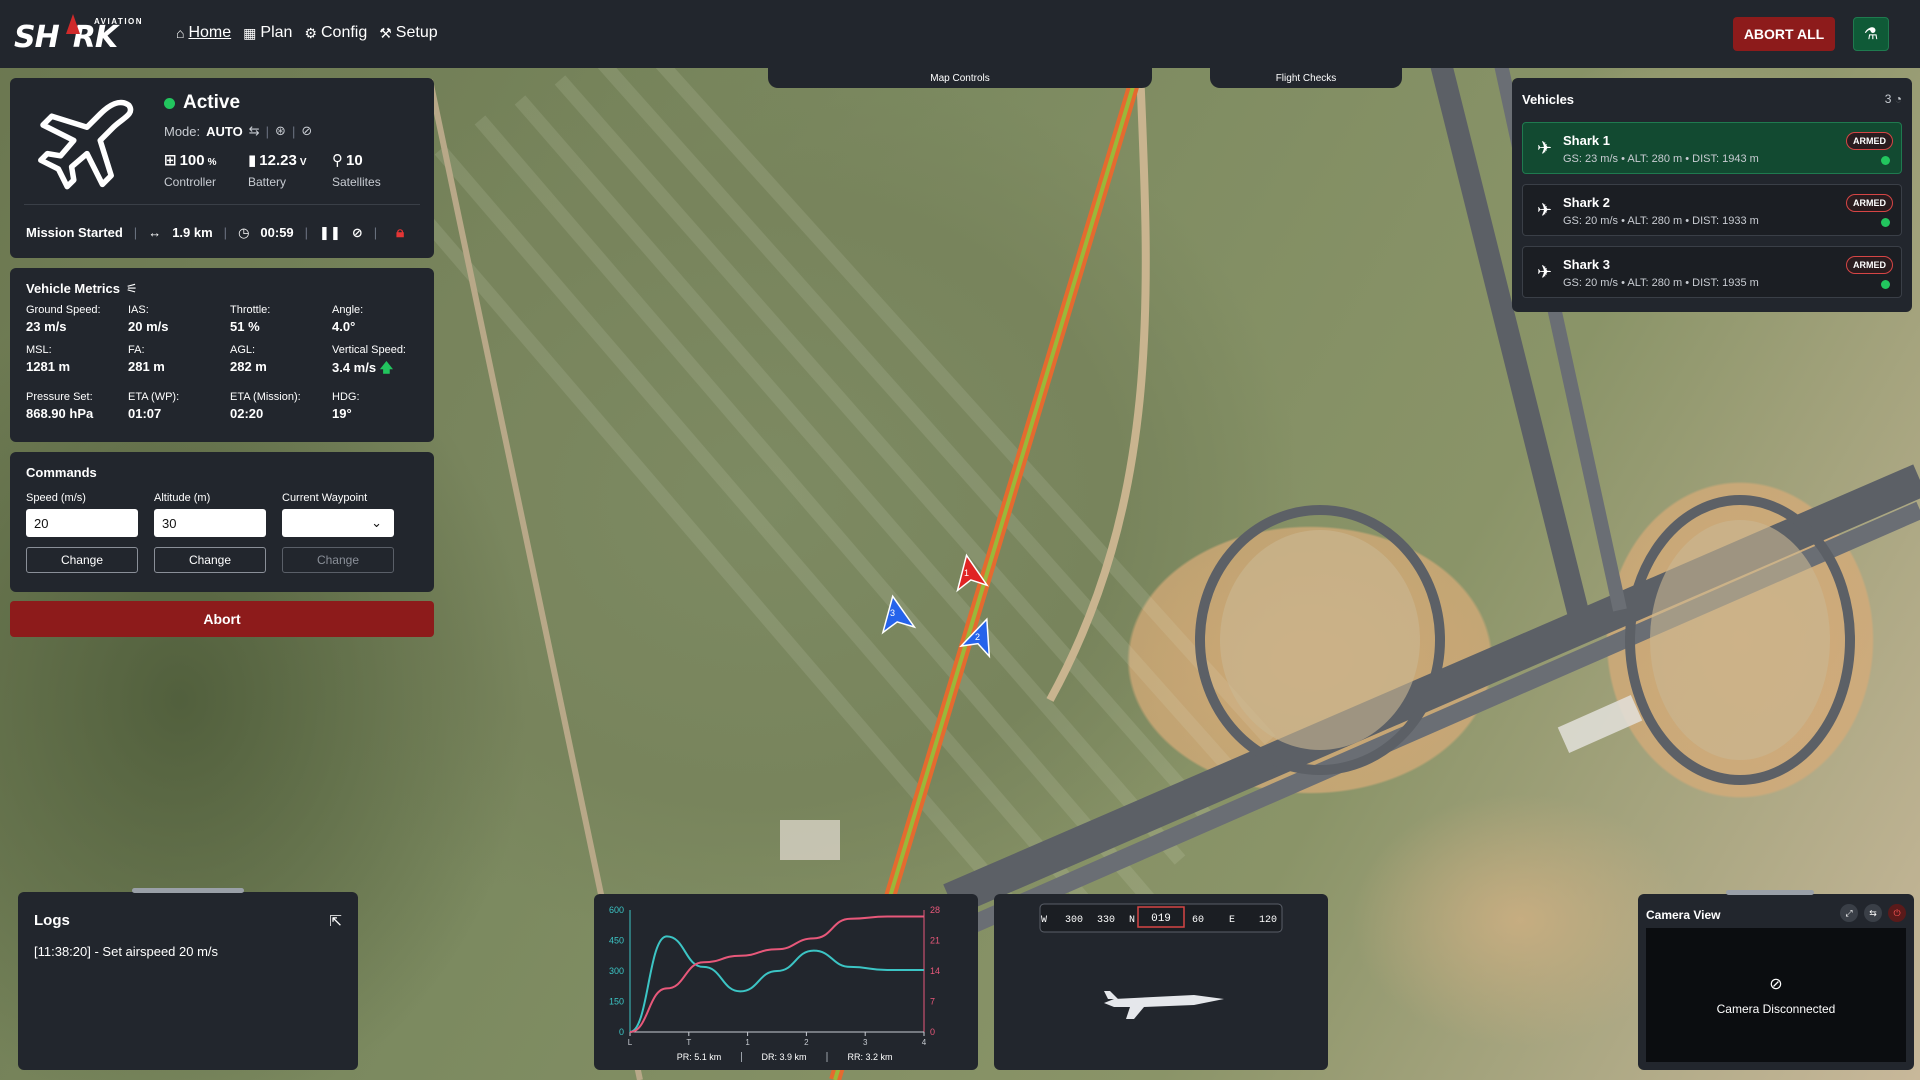 This screenshot has height=1080, width=1920. Describe the element at coordinates (180, 33) in the screenshot. I see `home-icon: ⌂` at that location.